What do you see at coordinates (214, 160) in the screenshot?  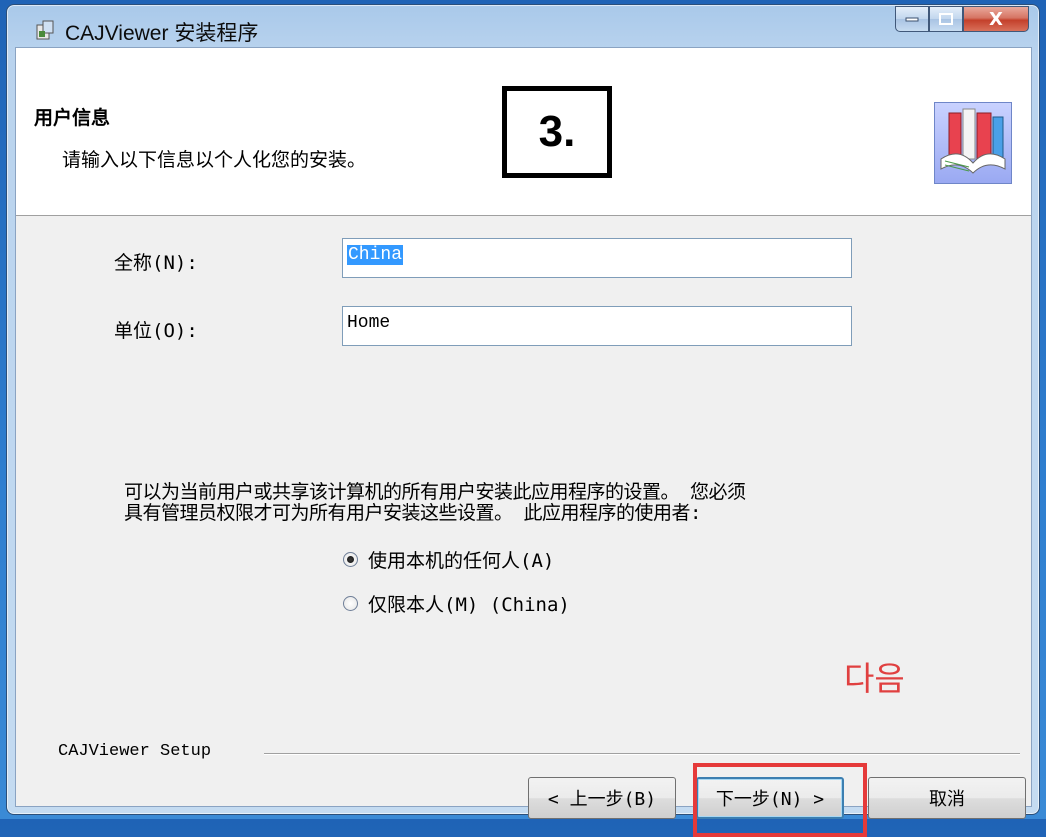 I see `page-subtitle: 请输入以下信息以个人化您的安装。` at bounding box center [214, 160].